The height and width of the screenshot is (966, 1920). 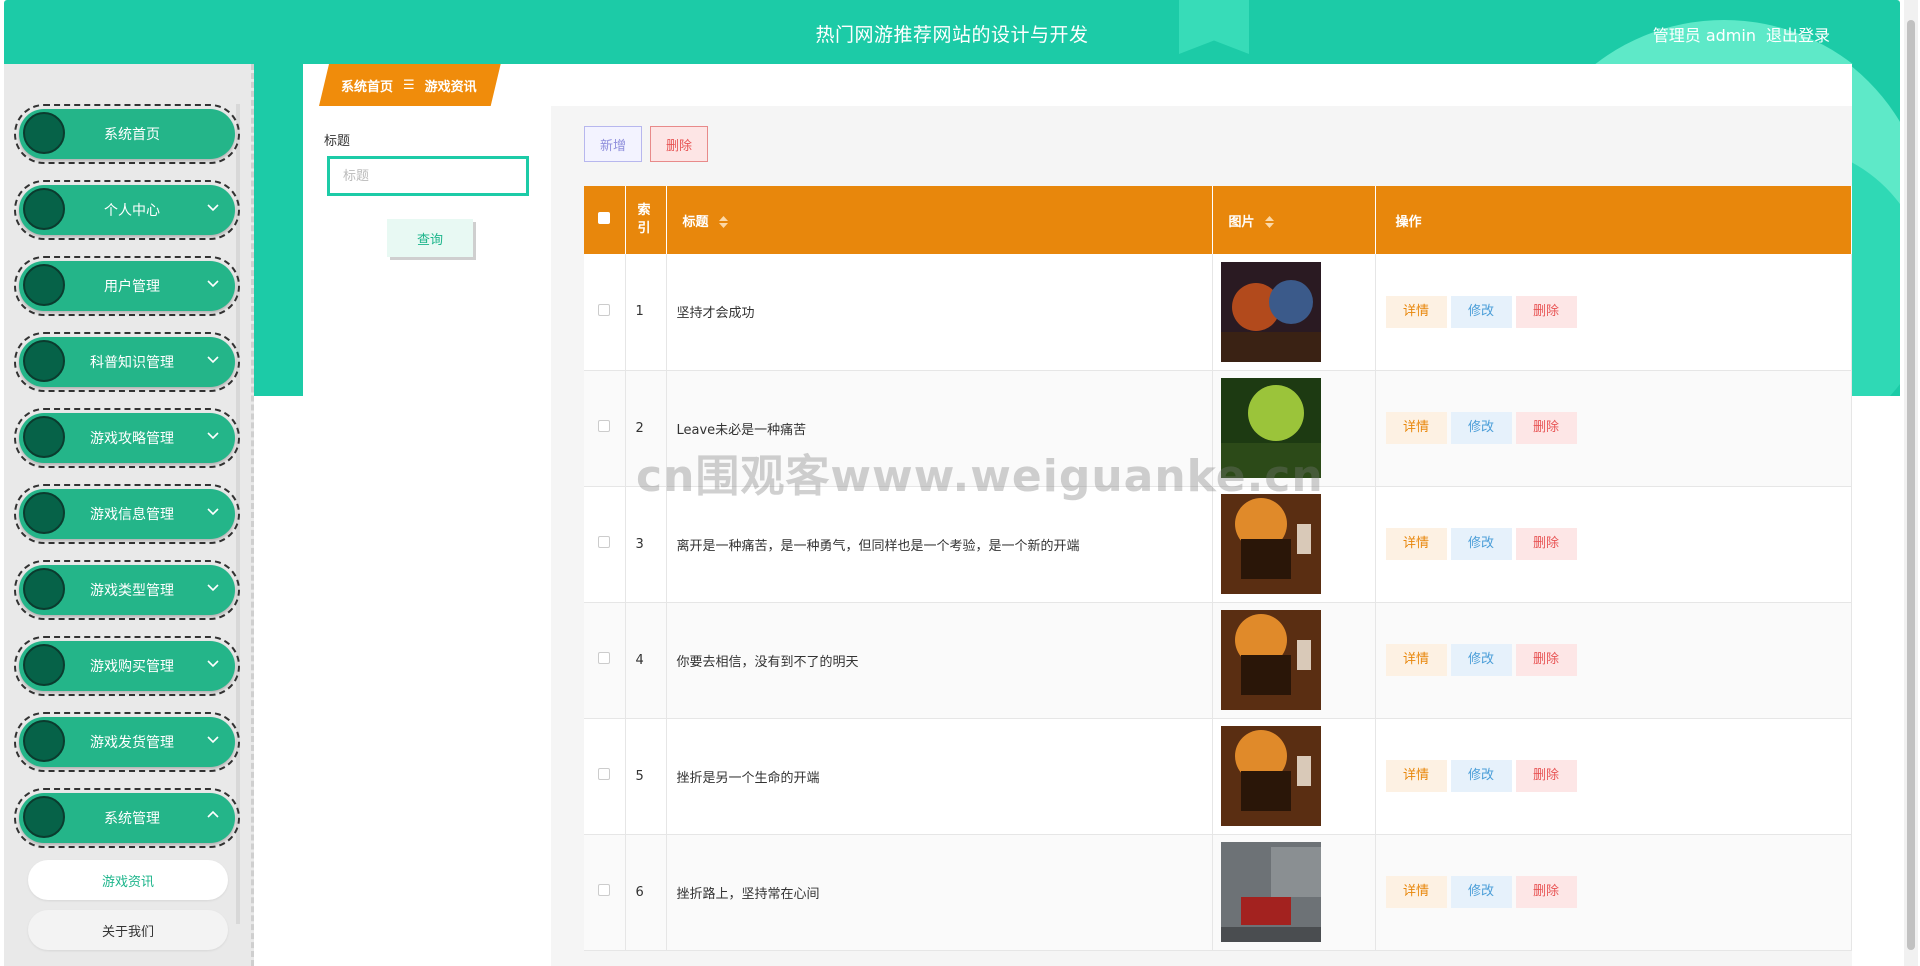 I want to click on row-index: 1, so click(x=646, y=312).